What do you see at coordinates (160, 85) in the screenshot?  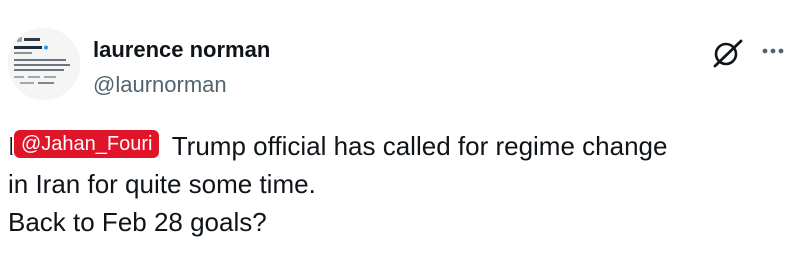 I see `author-handle: @laurnorman` at bounding box center [160, 85].